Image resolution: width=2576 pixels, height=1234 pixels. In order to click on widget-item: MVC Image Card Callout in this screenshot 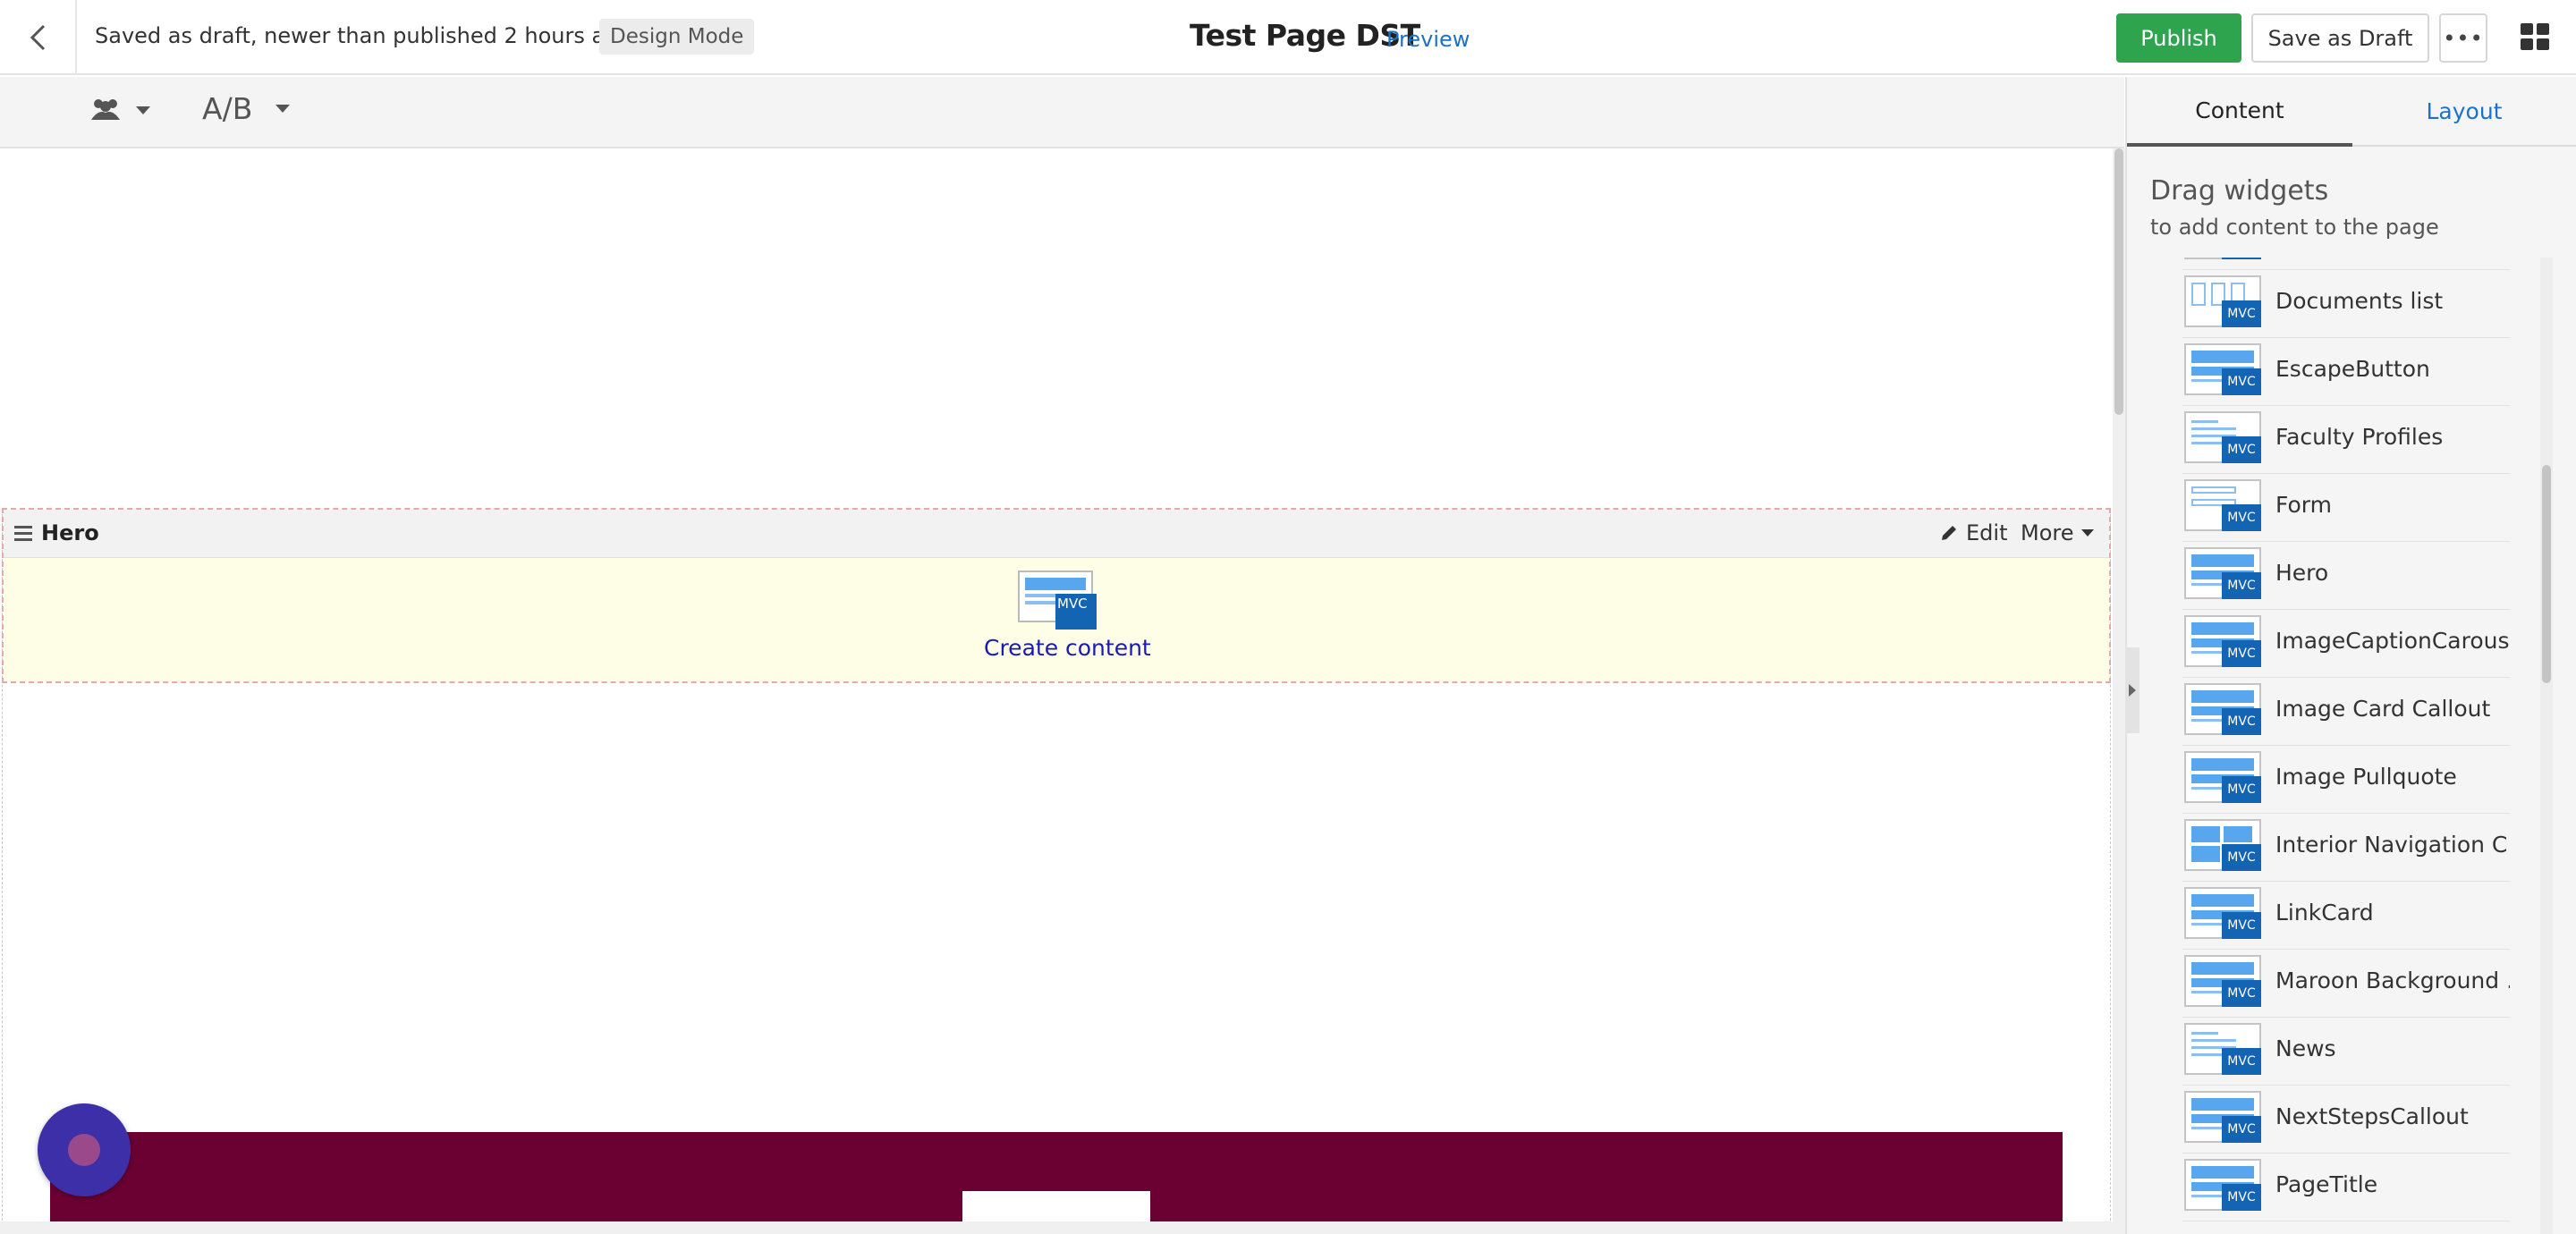, I will do `click(2346, 712)`.